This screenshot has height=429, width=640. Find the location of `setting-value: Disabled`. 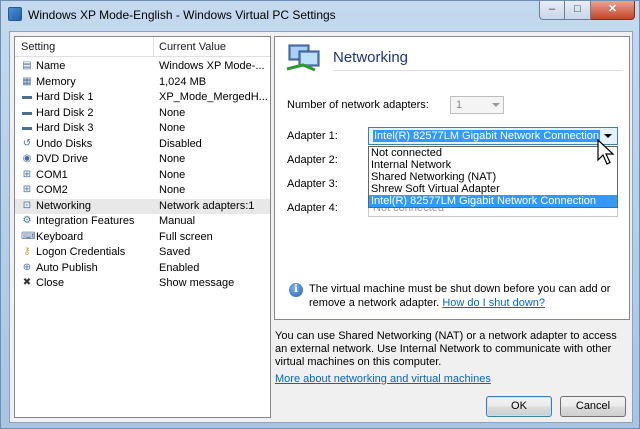

setting-value: Disabled is located at coordinates (180, 143).